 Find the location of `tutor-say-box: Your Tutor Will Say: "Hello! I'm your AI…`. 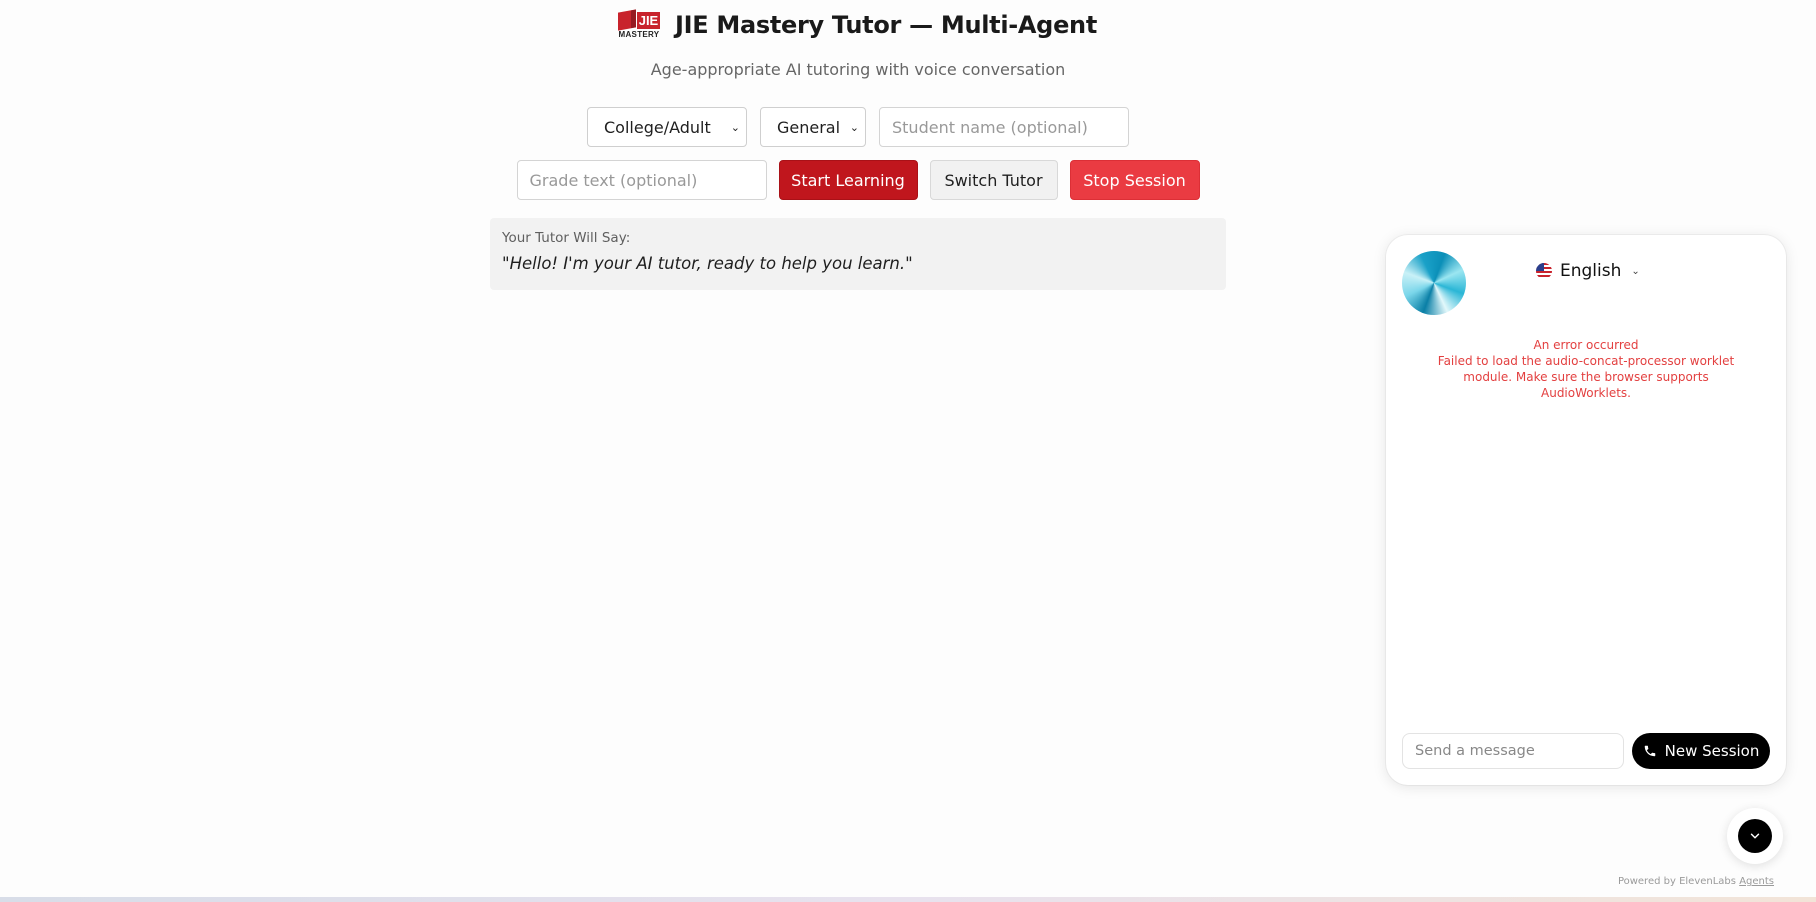

tutor-say-box: Your Tutor Will Say: "Hello! I'm your AI… is located at coordinates (858, 254).